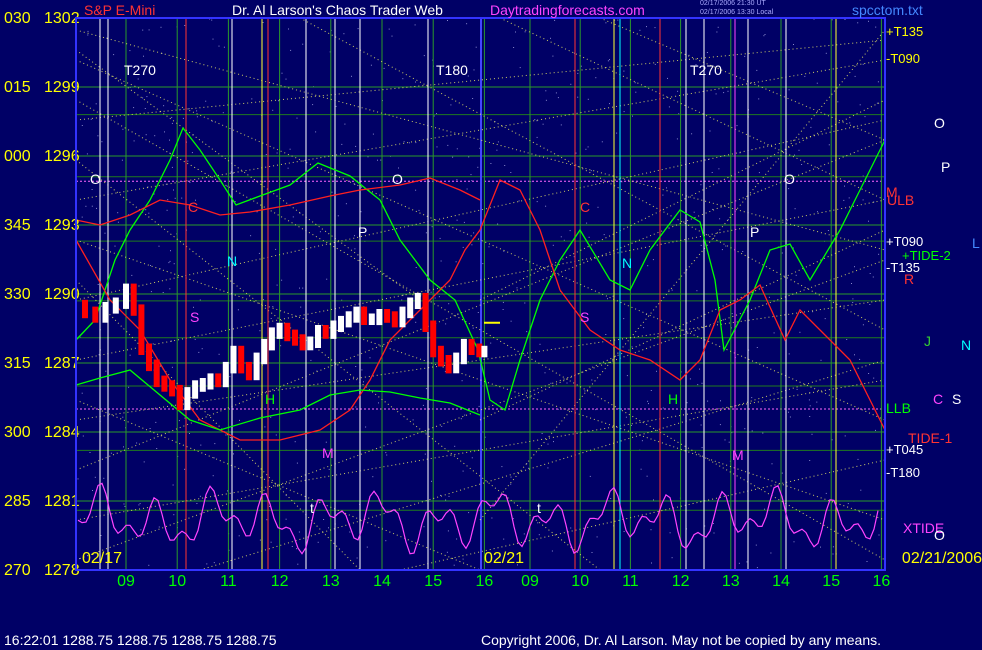 This screenshot has height=650, width=982. Describe the element at coordinates (62, 432) in the screenshot. I see `price-tick-label: 1284` at that location.